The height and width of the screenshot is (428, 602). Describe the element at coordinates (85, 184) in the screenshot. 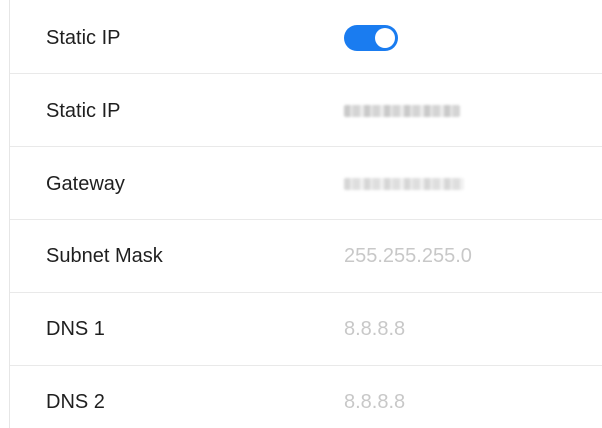

I see `gateway-label: Gateway` at that location.